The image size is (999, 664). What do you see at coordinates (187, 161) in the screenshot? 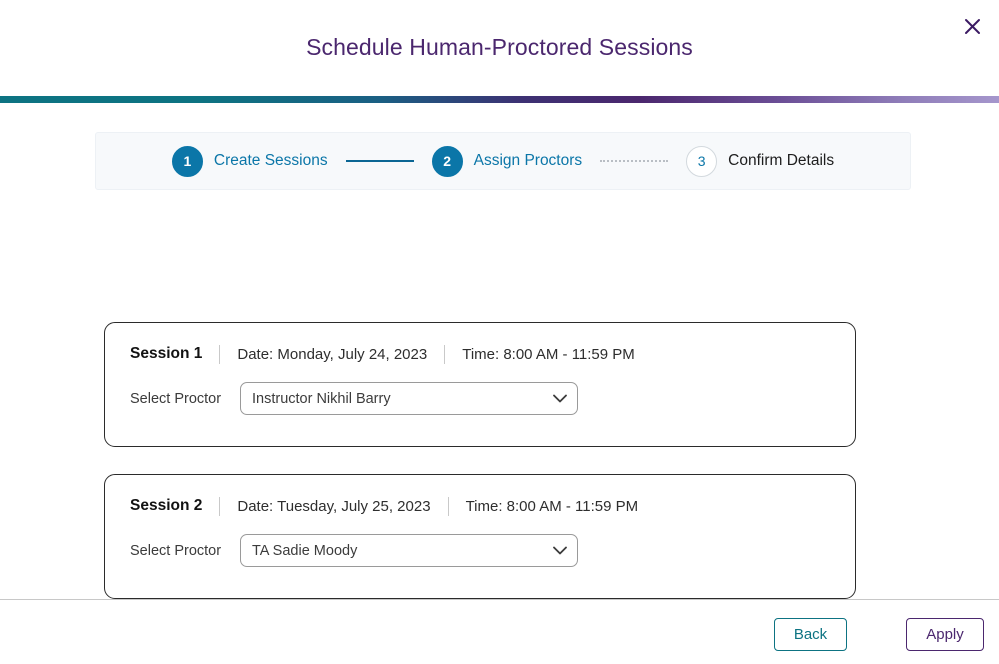
I see `step-number-badge: 1` at bounding box center [187, 161].